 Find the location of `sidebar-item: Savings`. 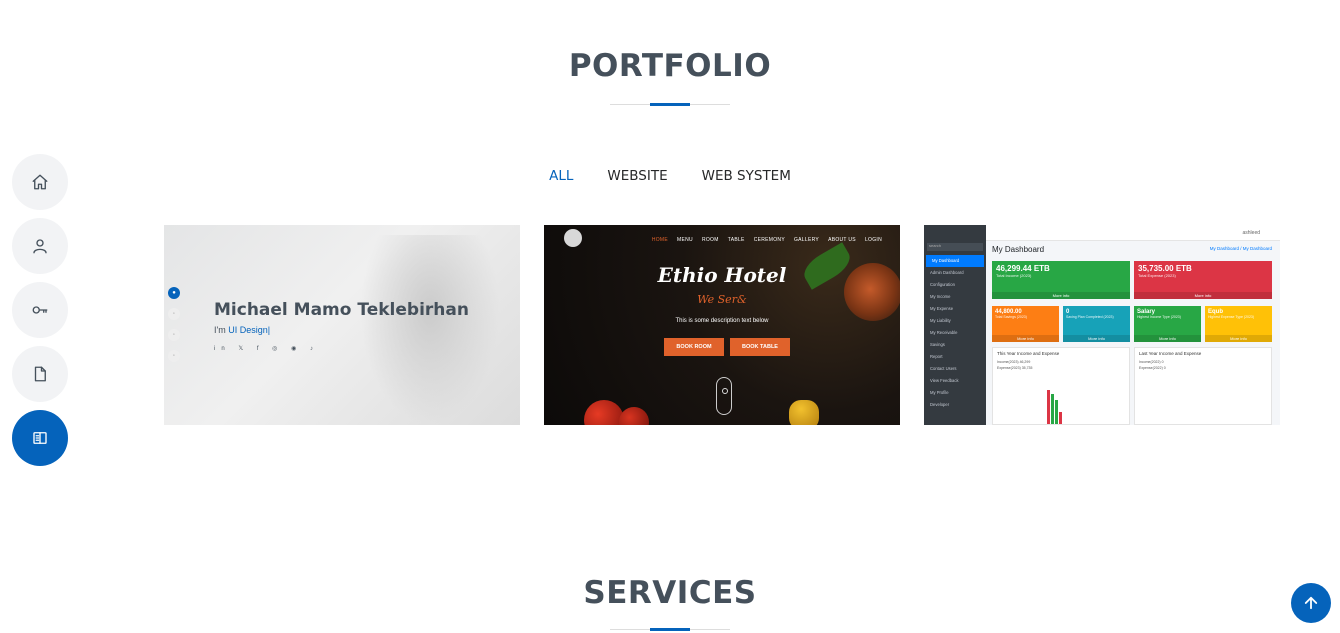

sidebar-item: Savings is located at coordinates (937, 344).